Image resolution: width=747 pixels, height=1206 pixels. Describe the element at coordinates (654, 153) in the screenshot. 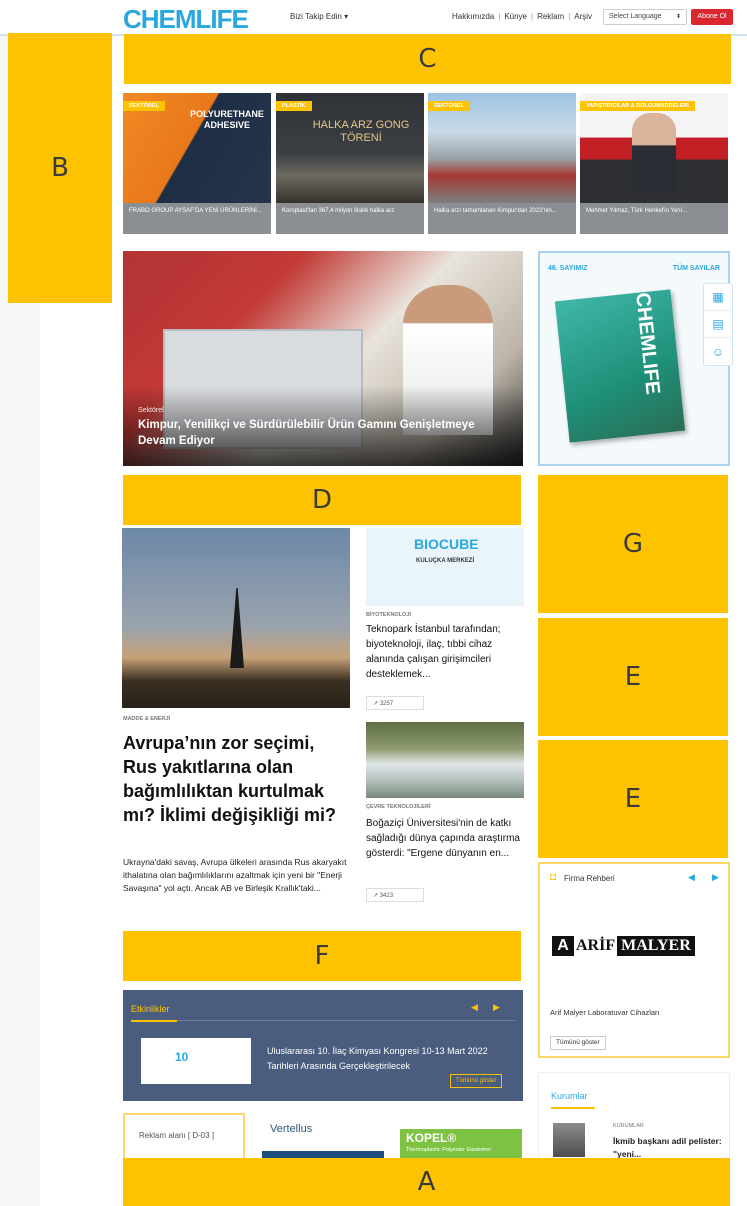

I see `person-figure` at that location.